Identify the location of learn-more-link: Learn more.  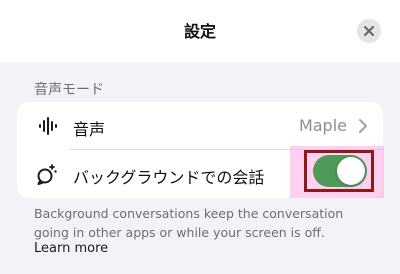
(71, 248).